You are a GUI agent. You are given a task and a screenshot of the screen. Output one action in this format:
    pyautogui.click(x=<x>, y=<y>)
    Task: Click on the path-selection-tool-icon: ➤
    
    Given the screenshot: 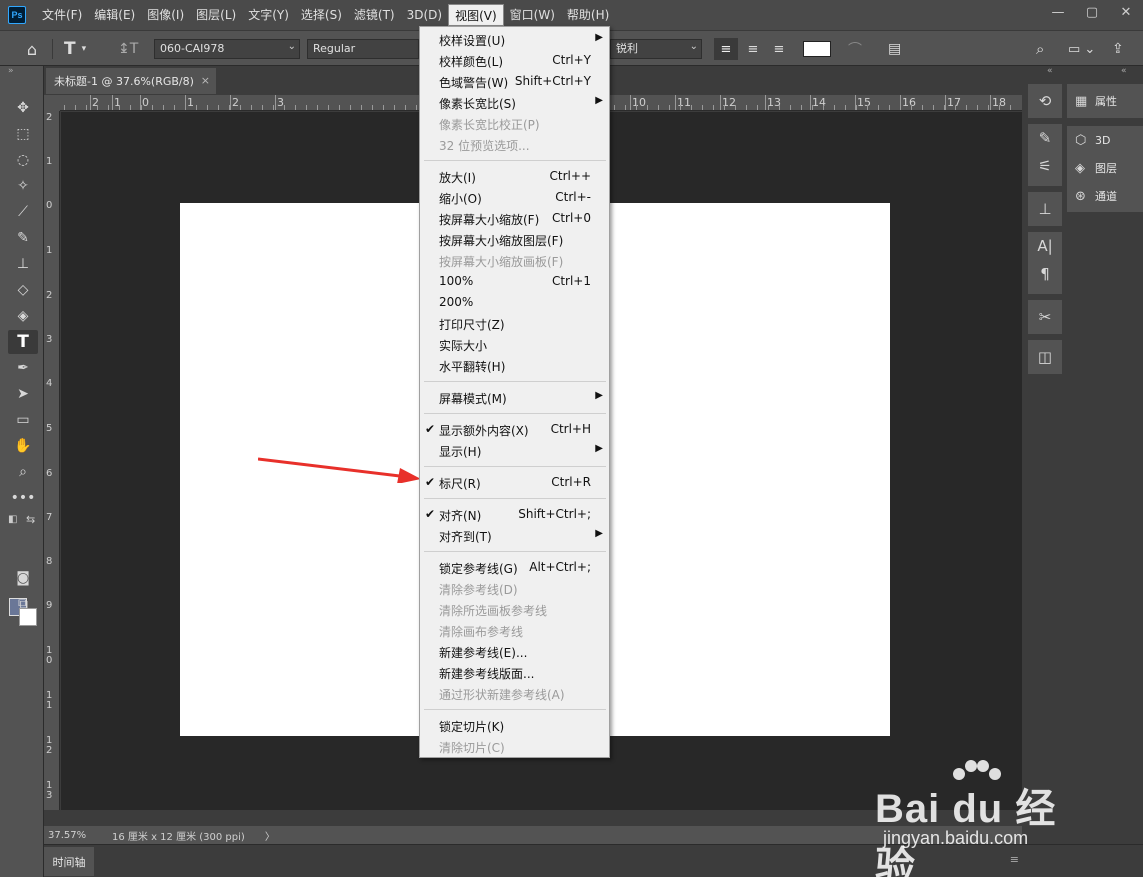 What is the action you would take?
    pyautogui.click(x=23, y=394)
    